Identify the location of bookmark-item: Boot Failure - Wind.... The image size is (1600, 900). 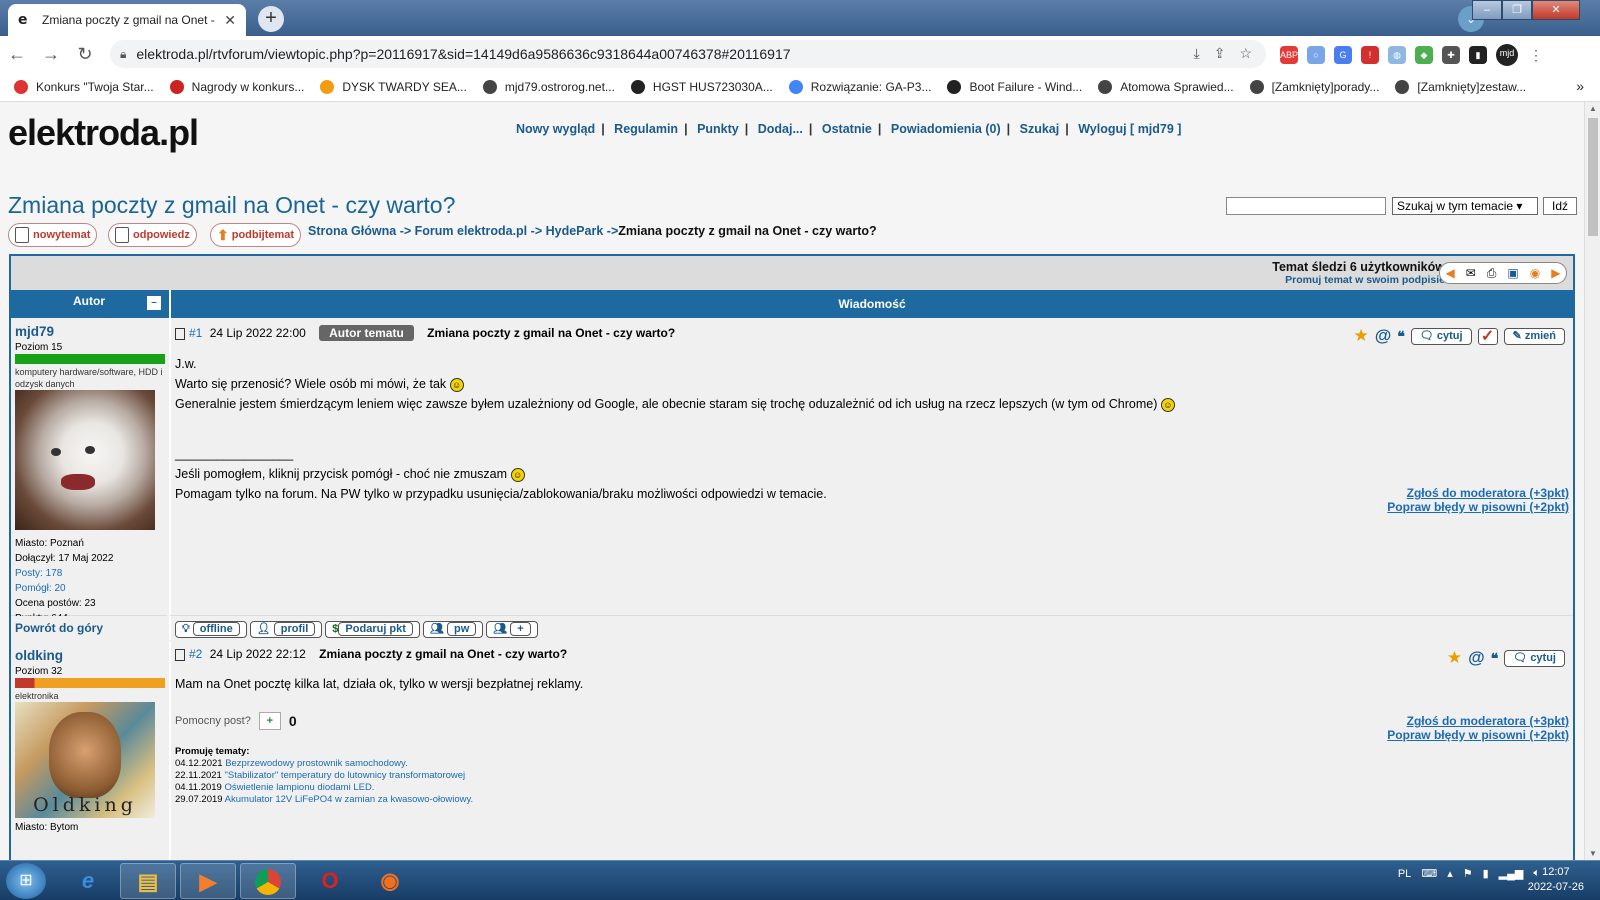
(1014, 86).